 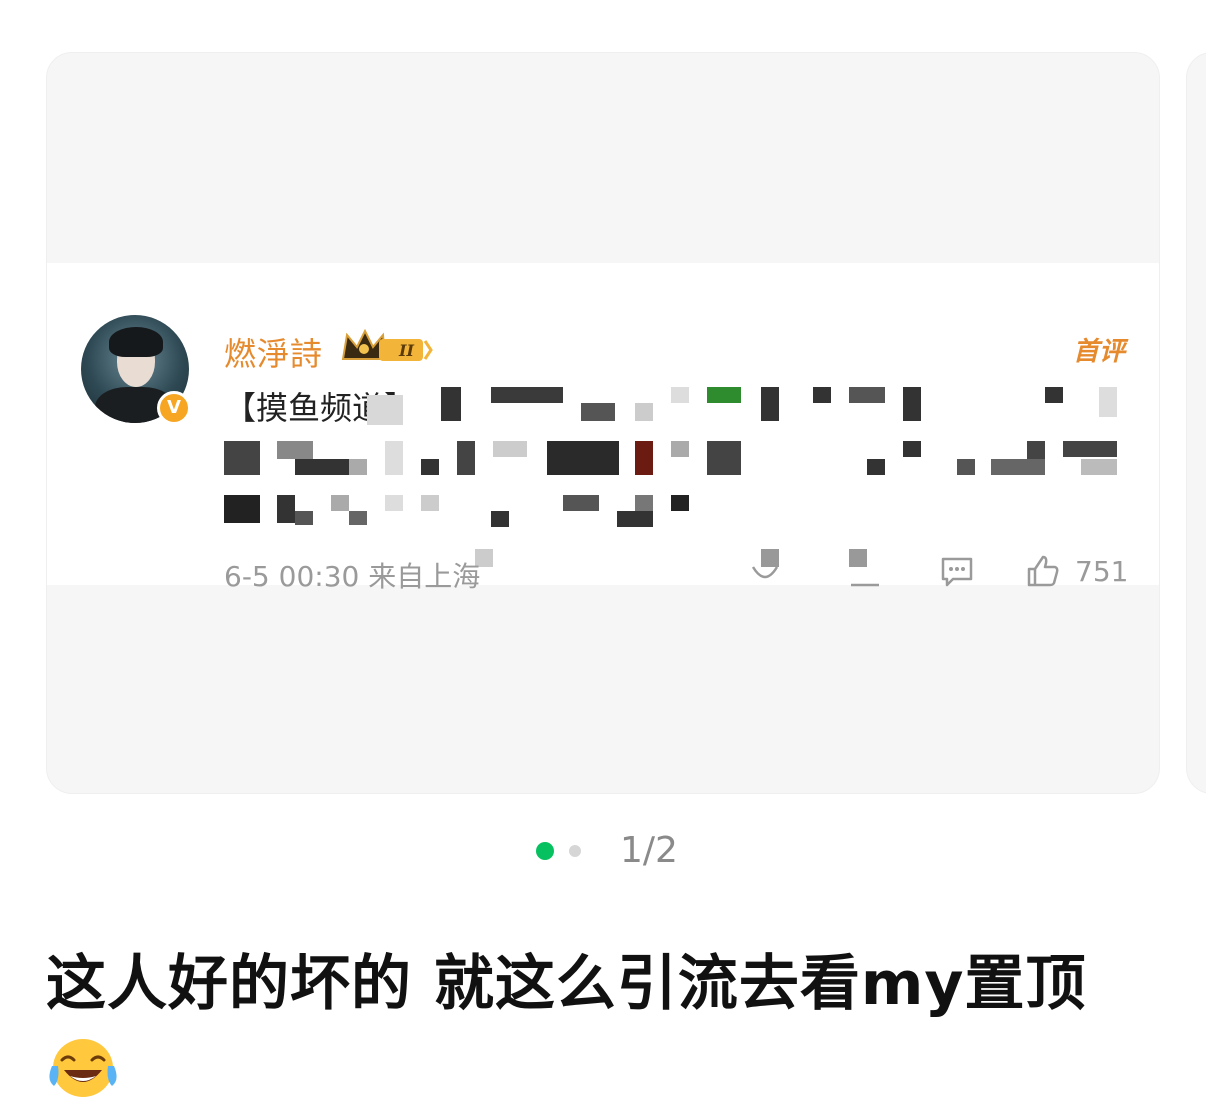 What do you see at coordinates (765, 571) in the screenshot?
I see `dislike-icon` at bounding box center [765, 571].